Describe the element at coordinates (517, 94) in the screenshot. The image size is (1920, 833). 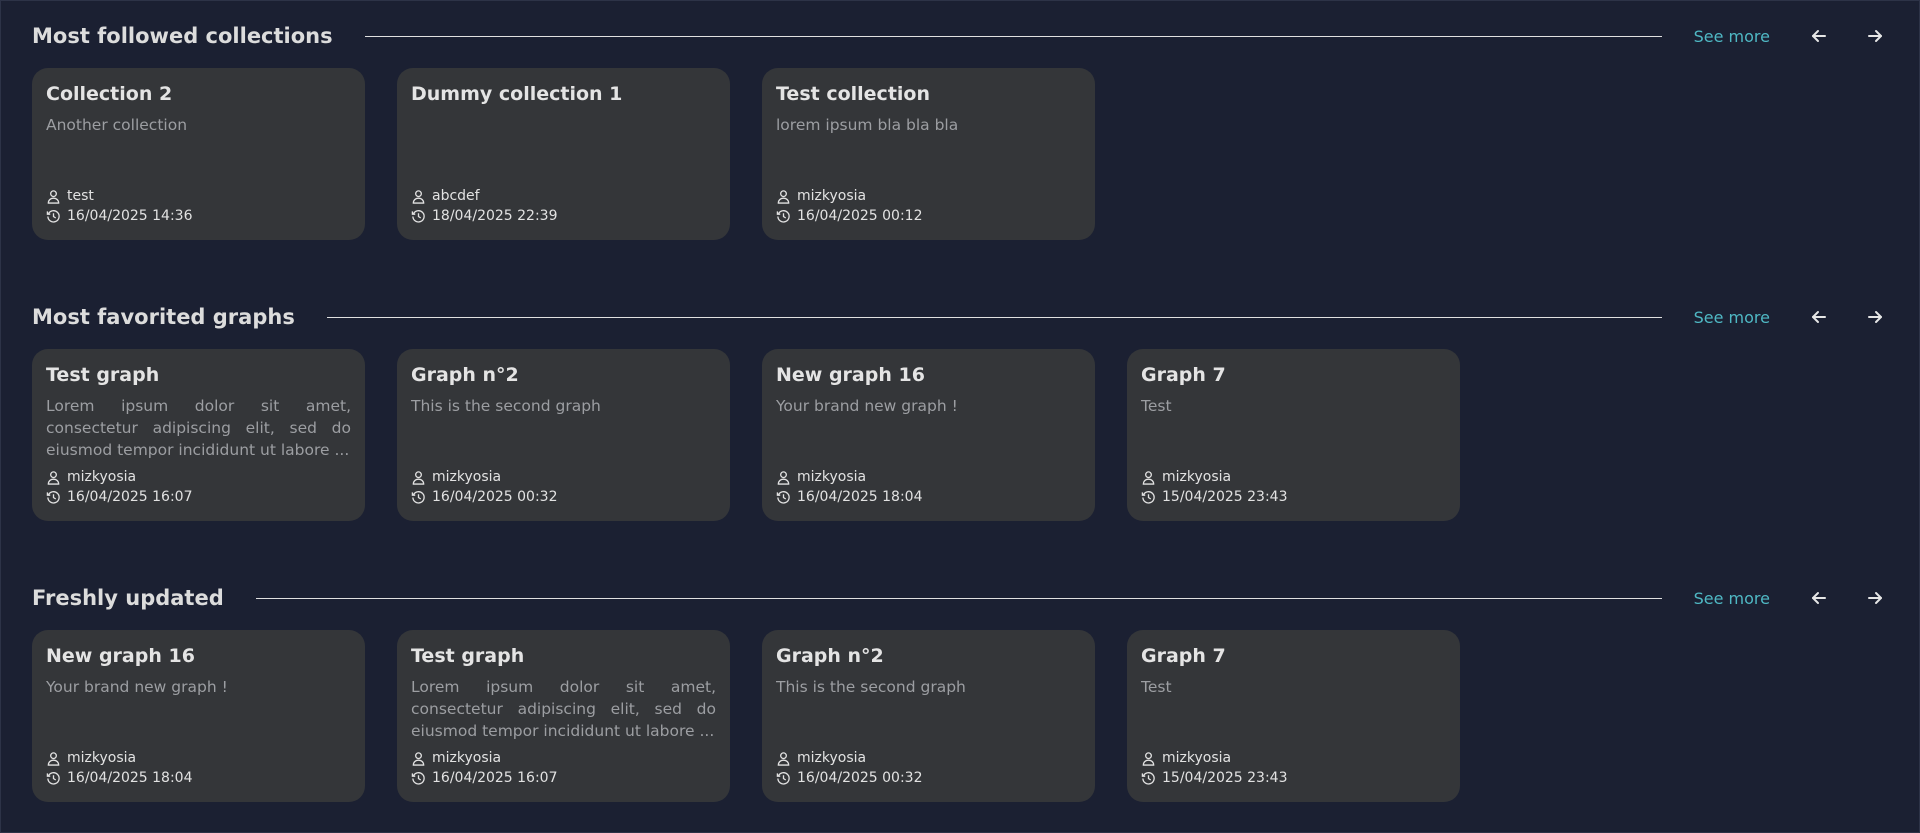
I see `card-title: Dummy collection 1` at that location.